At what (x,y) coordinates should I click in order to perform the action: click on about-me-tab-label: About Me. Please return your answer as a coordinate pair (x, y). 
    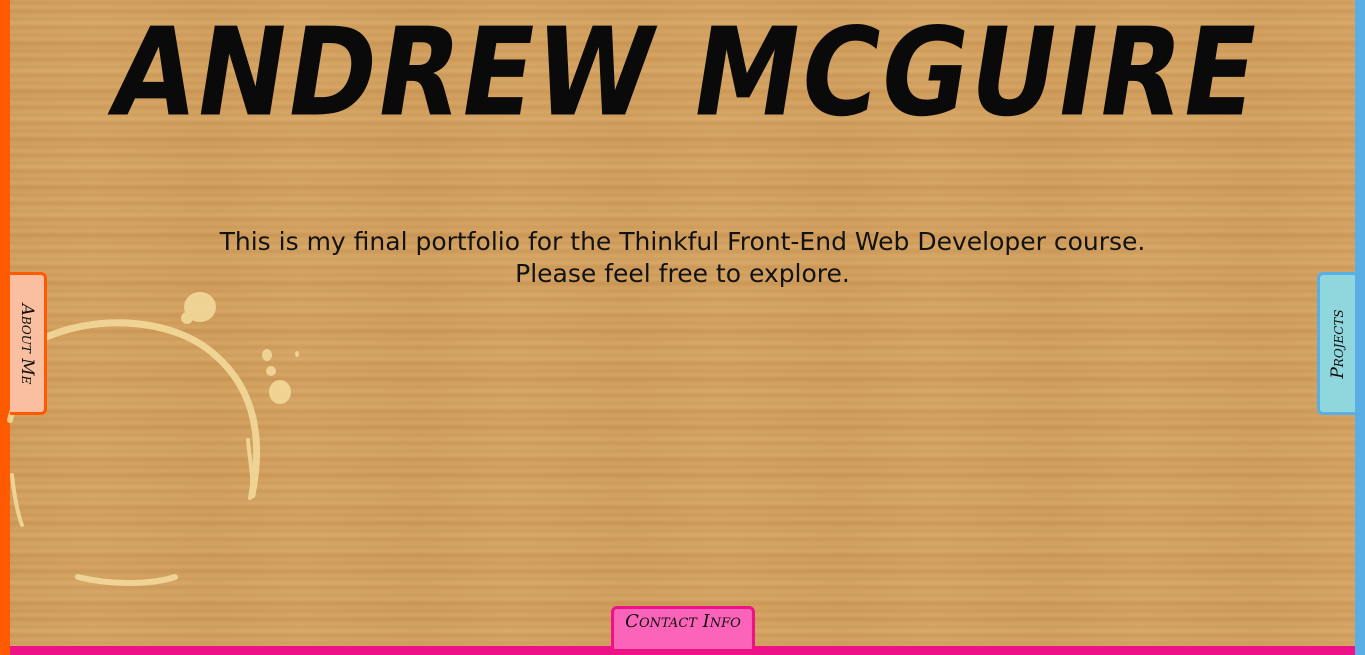
    Looking at the image, I should click on (27, 343).